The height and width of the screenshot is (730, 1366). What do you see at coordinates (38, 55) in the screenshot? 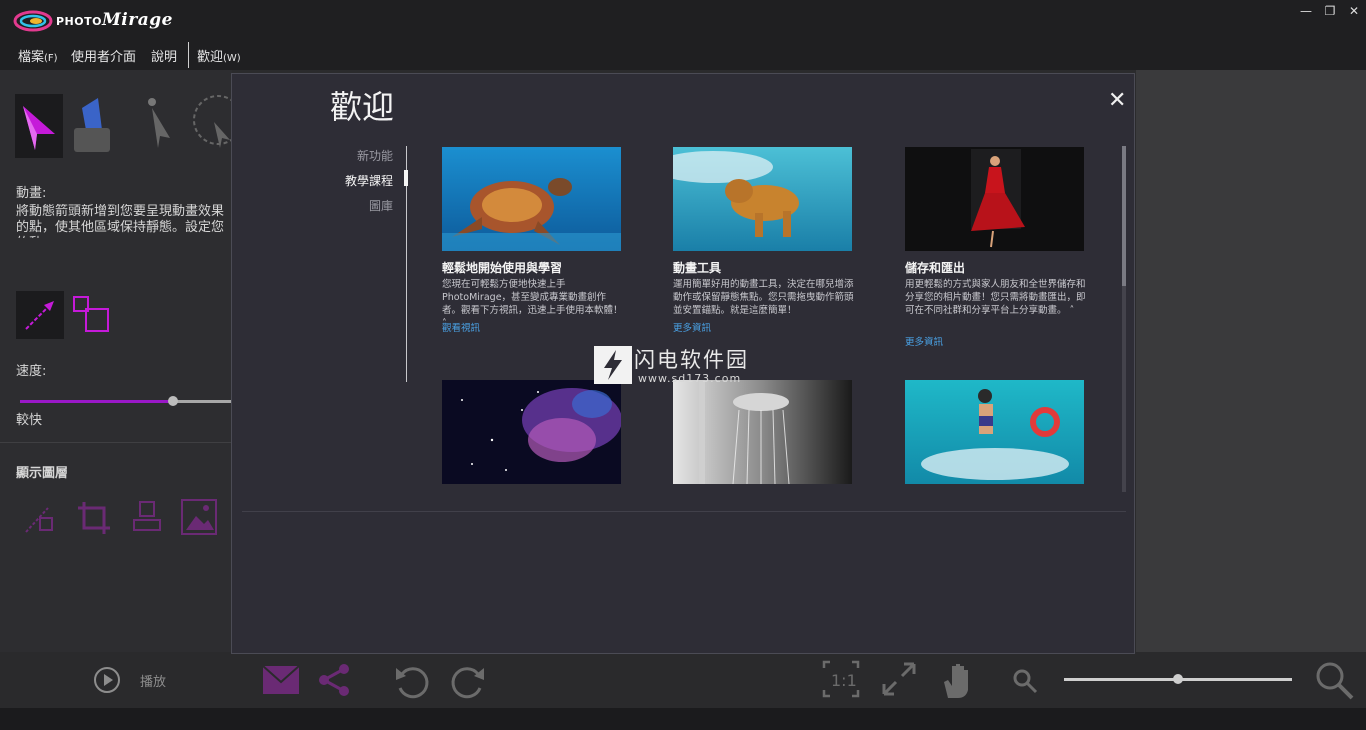
I see `menu-file: 檔案(F)` at bounding box center [38, 55].